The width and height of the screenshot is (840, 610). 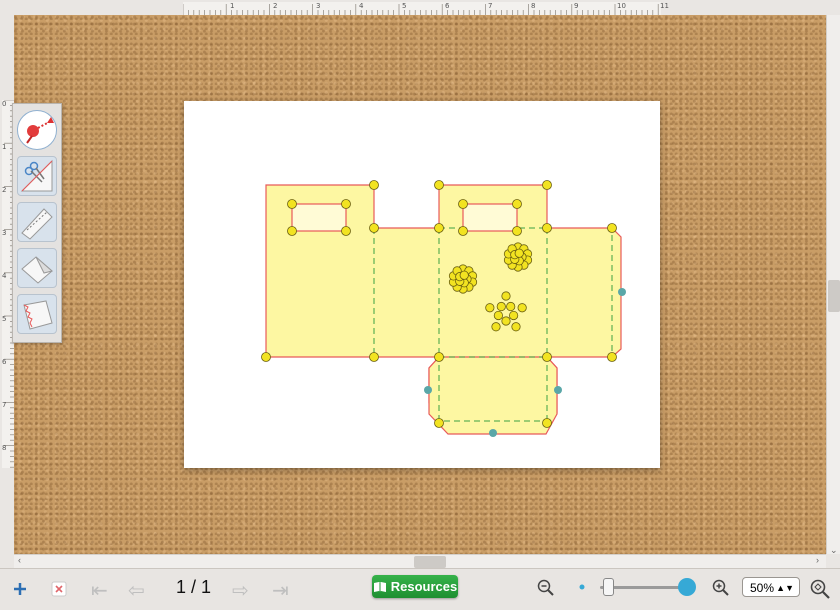 I want to click on first-page-icon: ⇤, so click(x=99, y=590).